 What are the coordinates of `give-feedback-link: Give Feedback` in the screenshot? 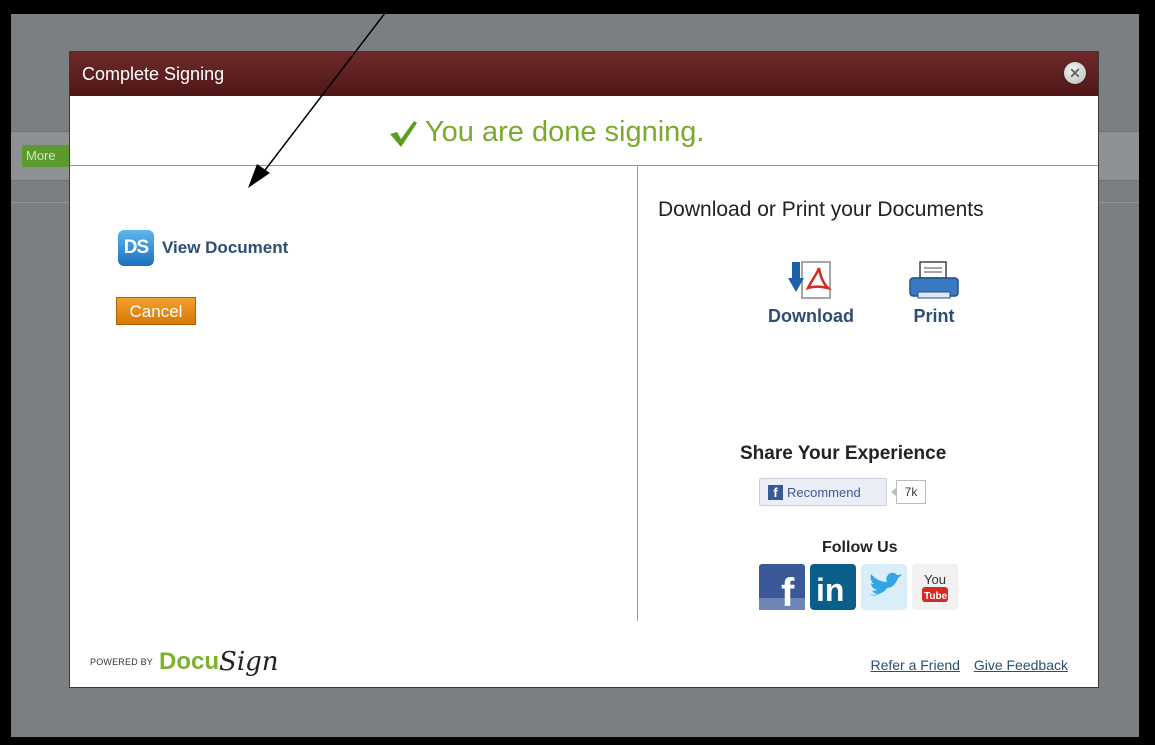 It's located at (1021, 665).